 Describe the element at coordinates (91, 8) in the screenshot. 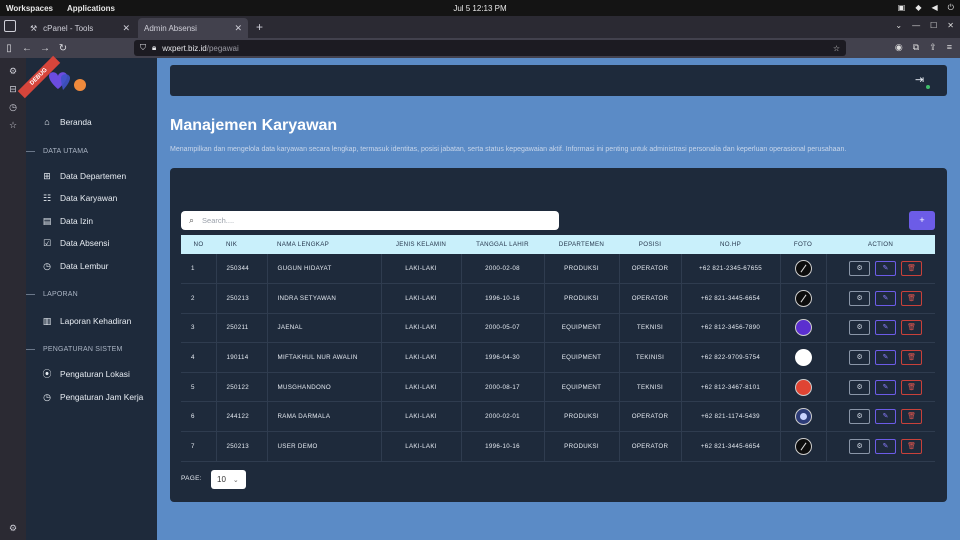

I see `applications-menu: Applications` at that location.